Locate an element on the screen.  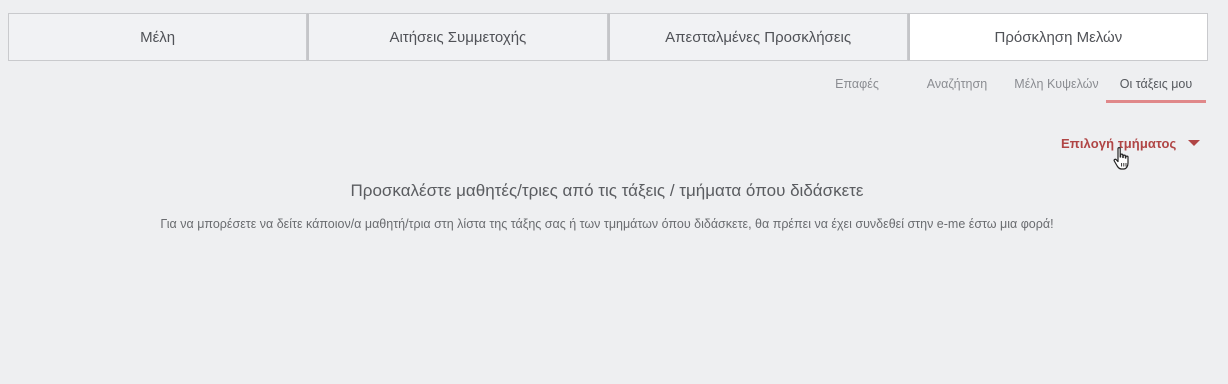
subtab-my-classes: Οι τάξεις μου is located at coordinates (1156, 86).